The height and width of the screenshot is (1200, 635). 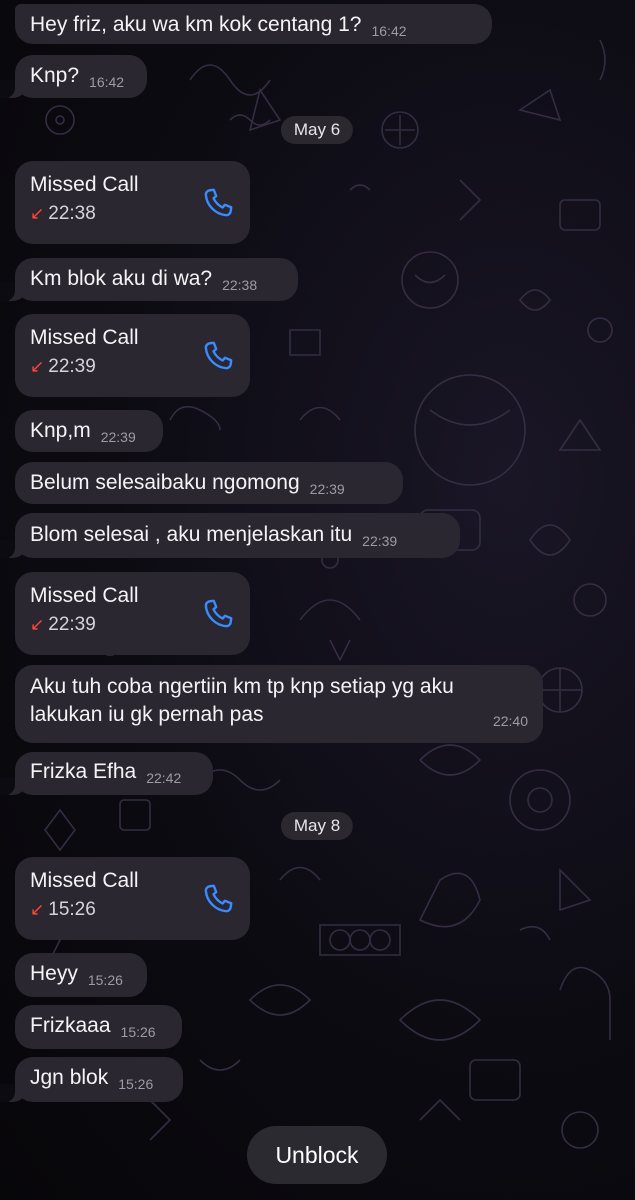 I want to click on message-text: Blom selesai , aku menjelaskan itu, so click(x=191, y=534).